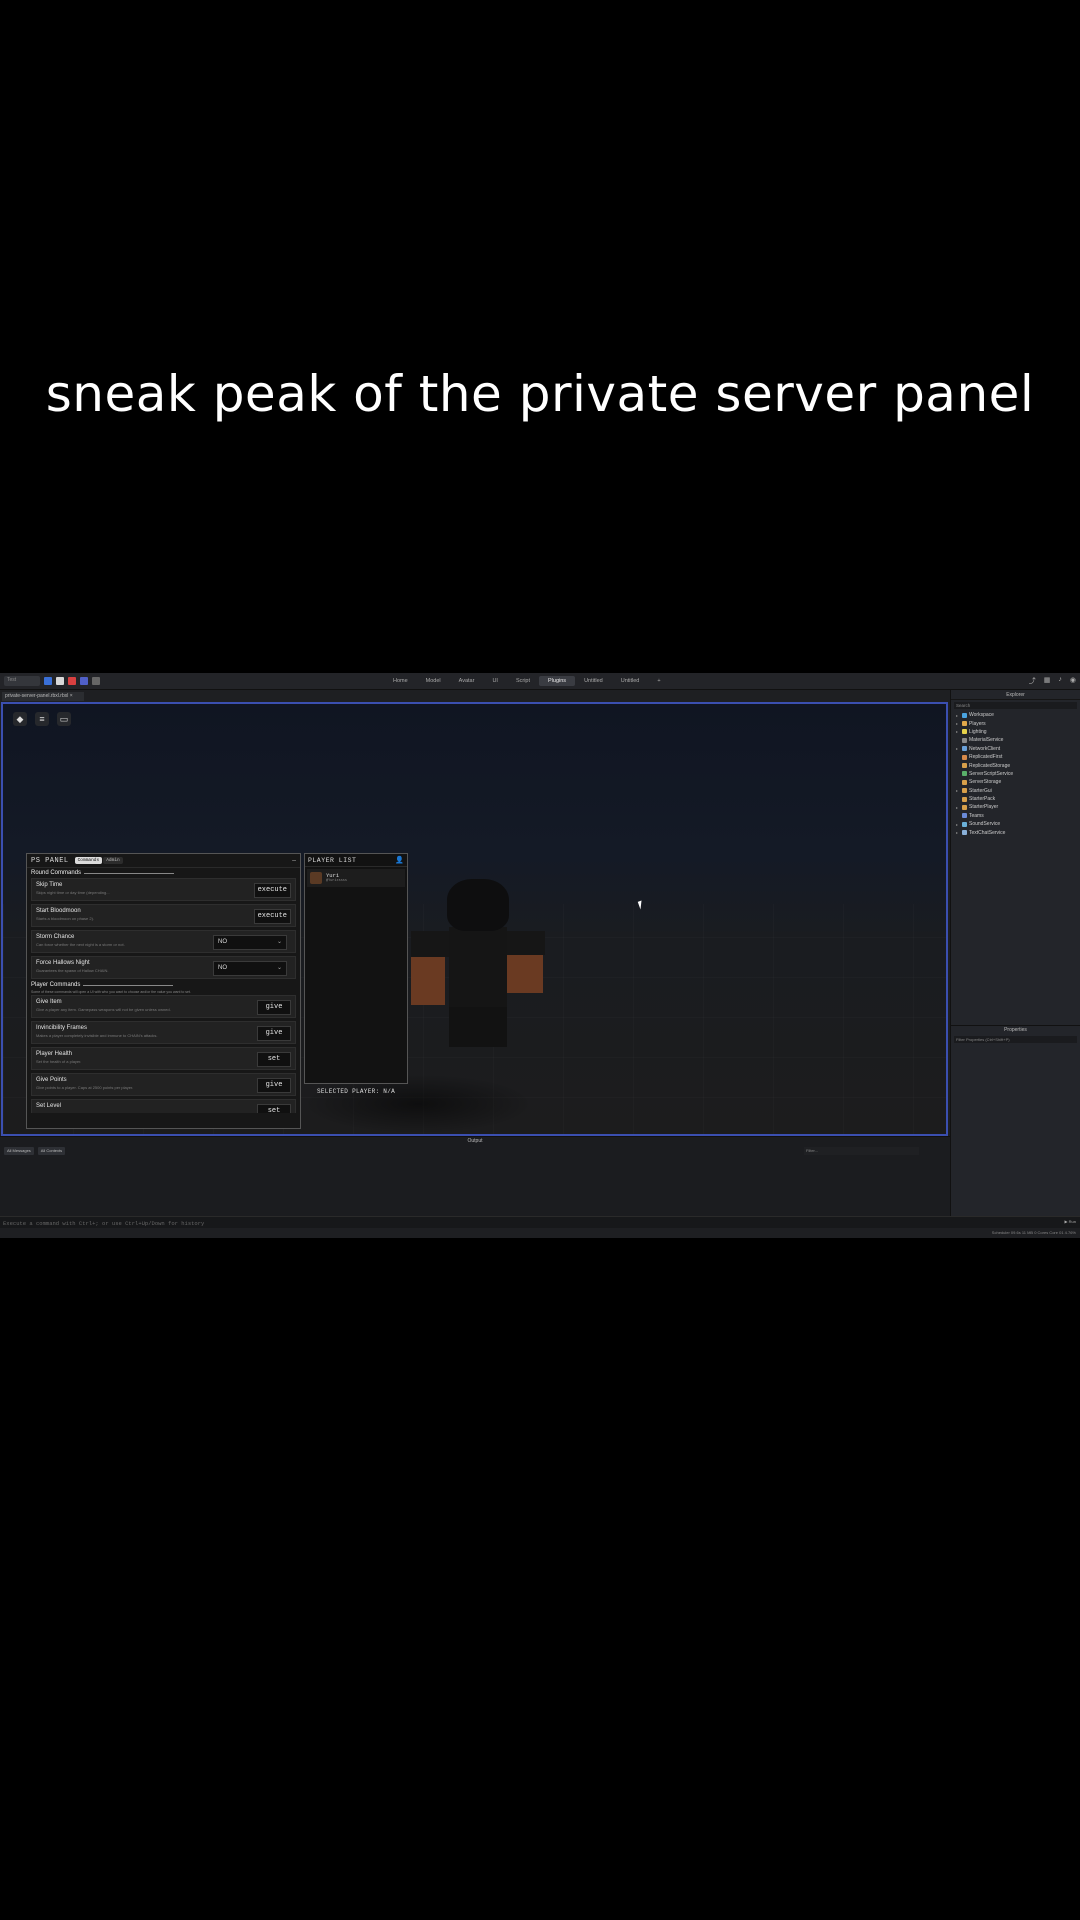 This screenshot has height=1920, width=1080. Describe the element at coordinates (294, 860) in the screenshot. I see `minimize-button: –` at that location.